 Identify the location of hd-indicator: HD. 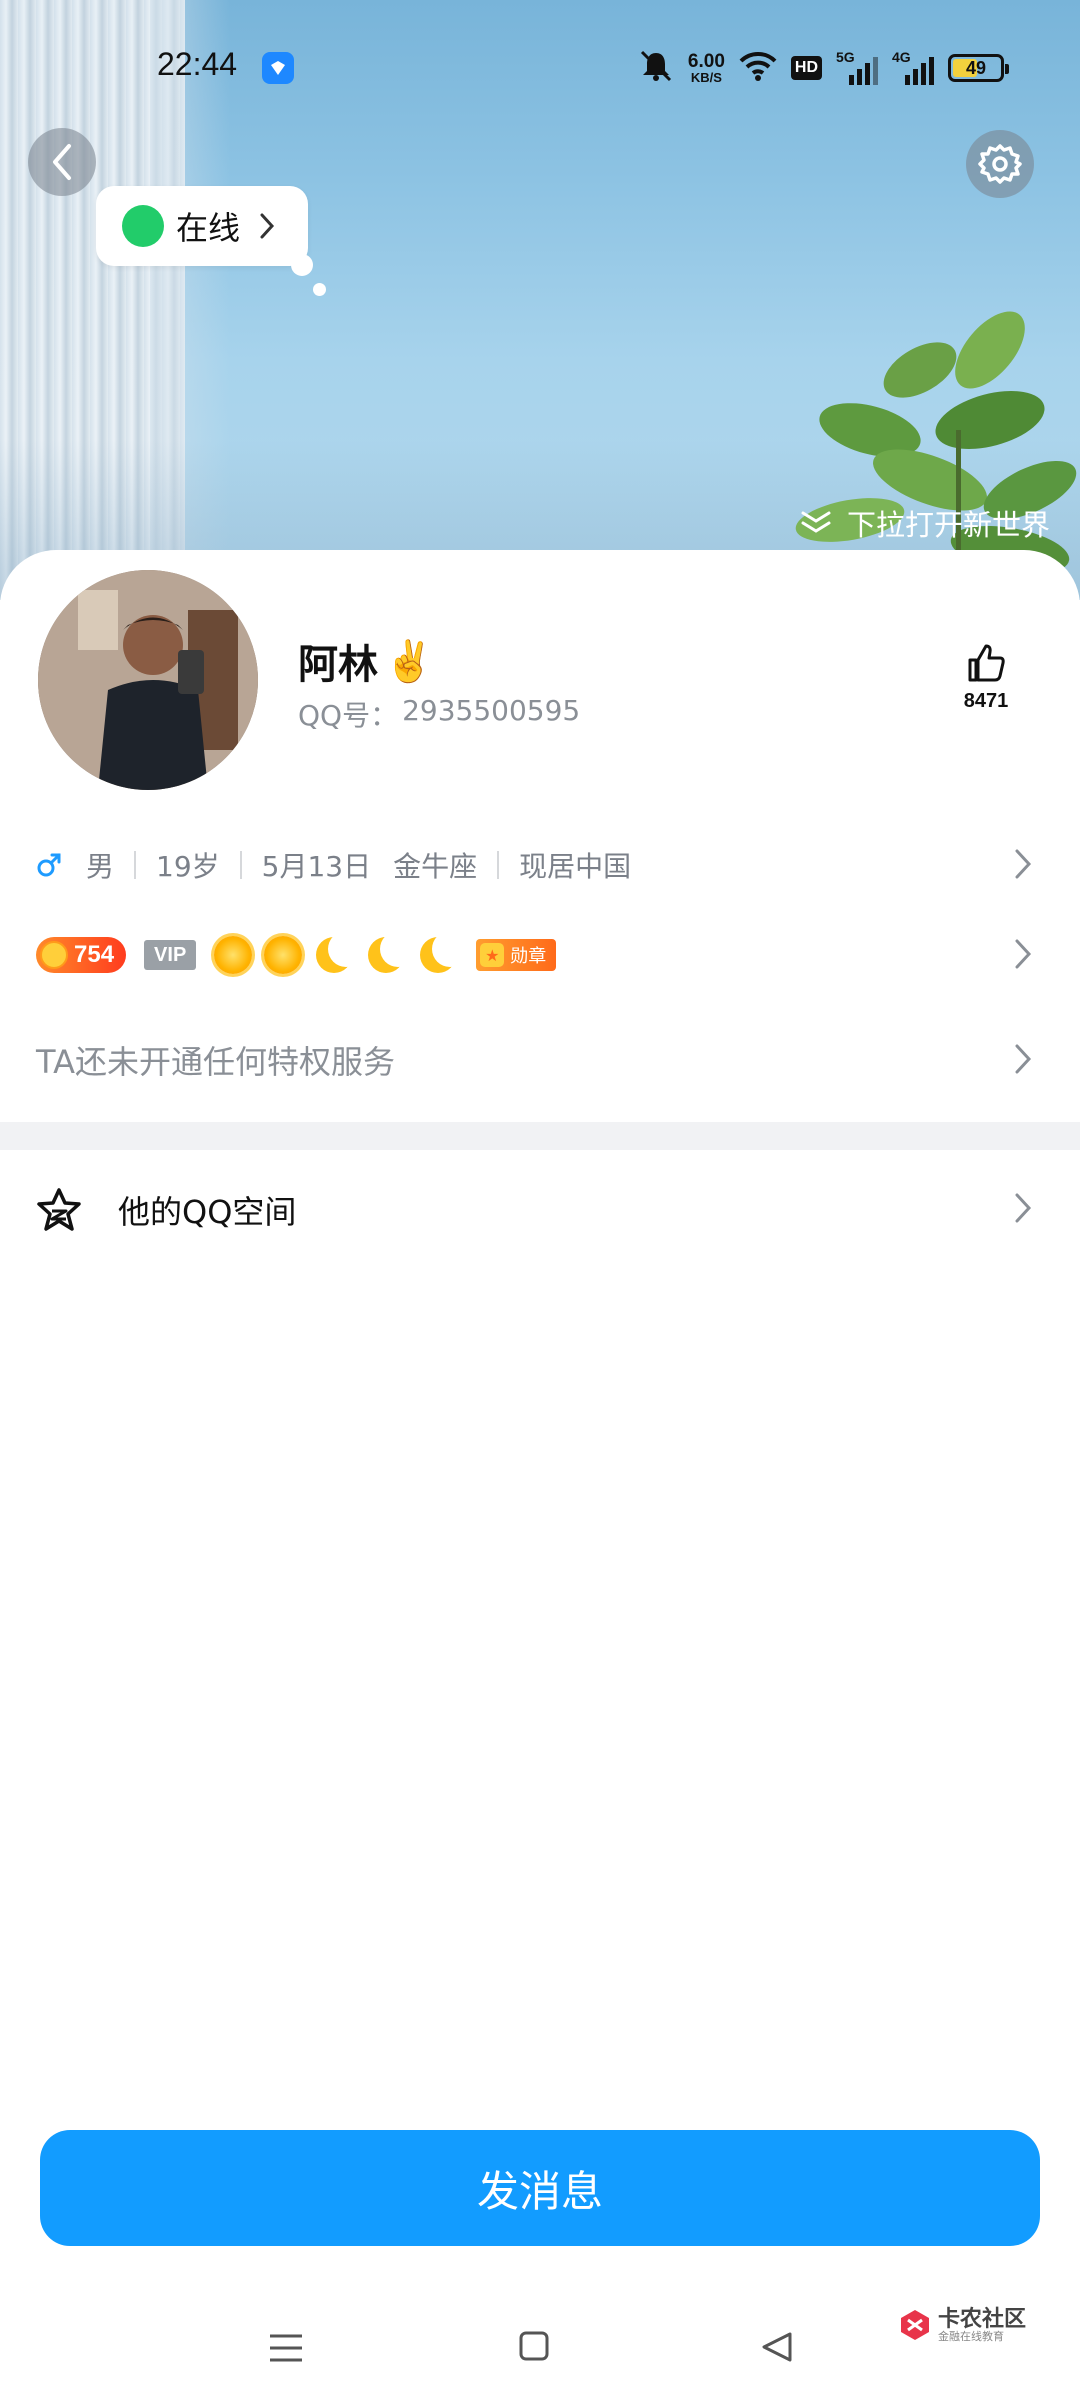
(806, 68).